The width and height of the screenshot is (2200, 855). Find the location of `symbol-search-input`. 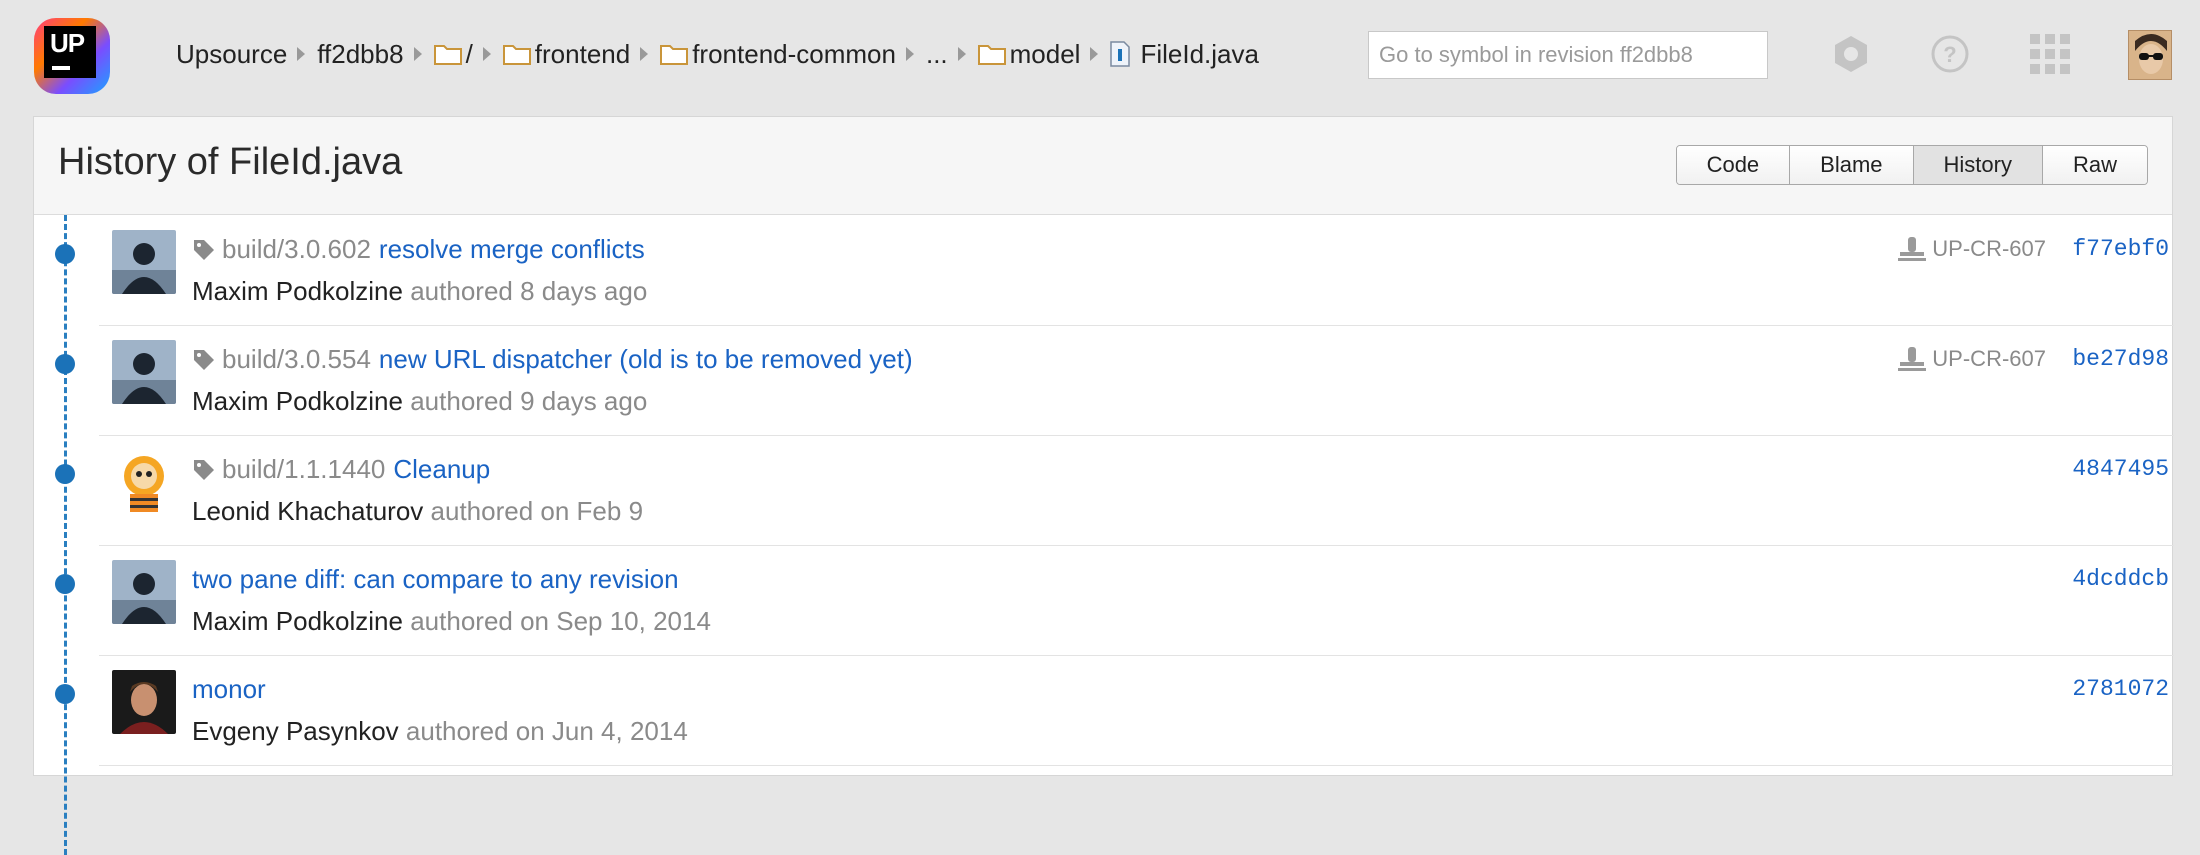

symbol-search-input is located at coordinates (1568, 55).